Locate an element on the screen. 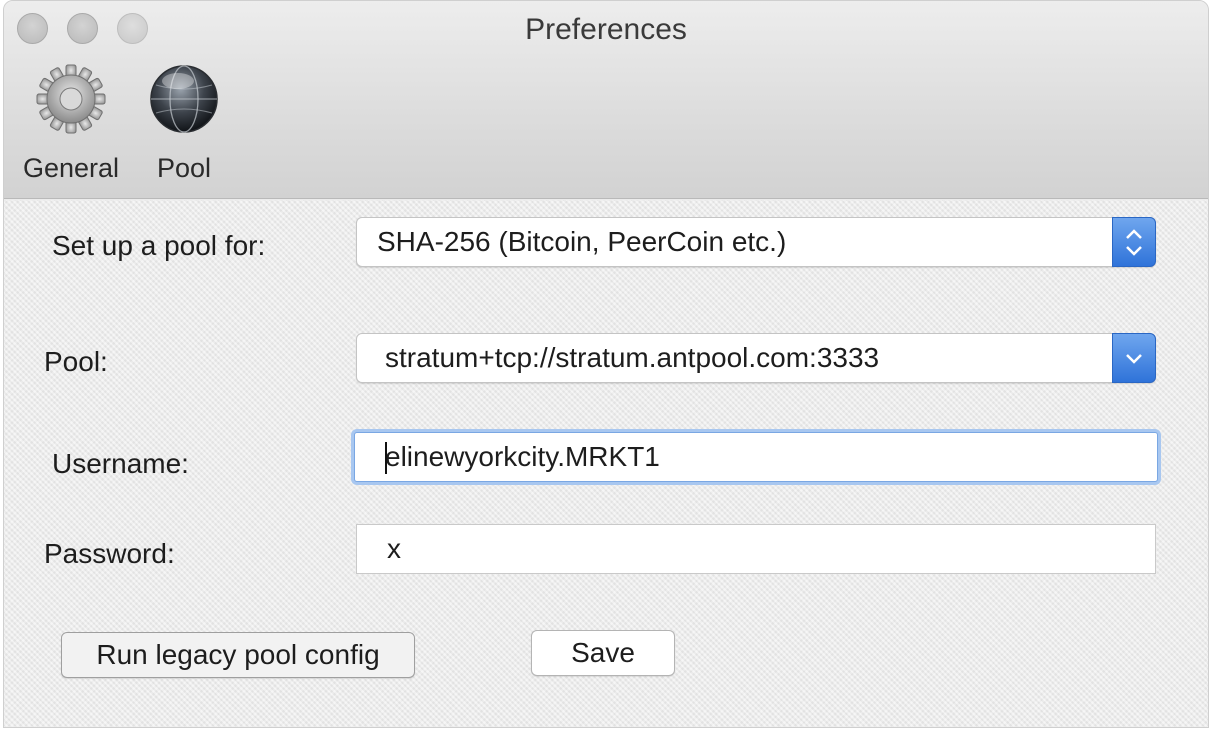 The image size is (1211, 730). pool-url-value: stratum+tcp://stratum.antpool.com:3333 is located at coordinates (632, 357).